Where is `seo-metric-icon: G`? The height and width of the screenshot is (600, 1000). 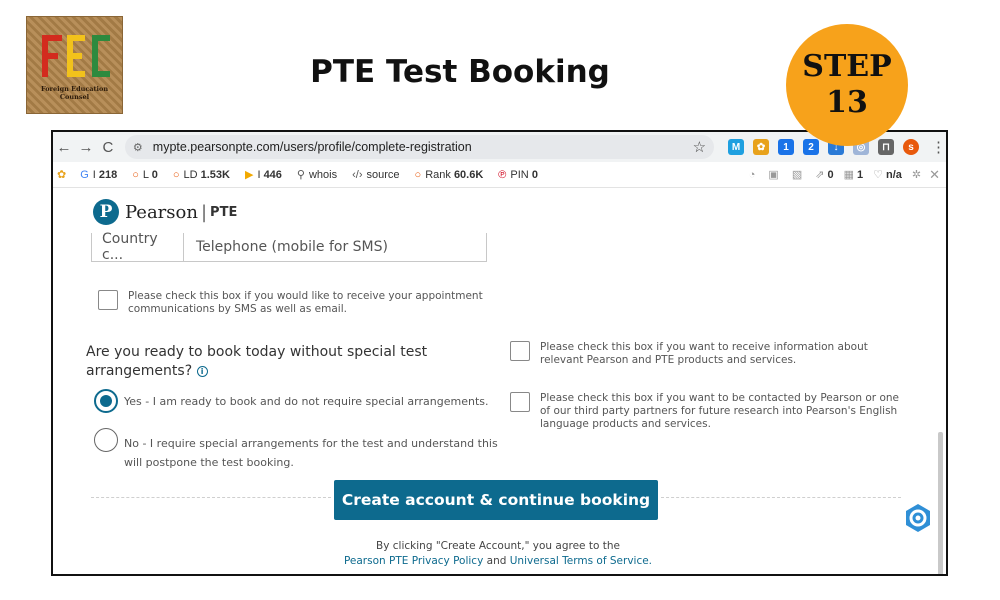 seo-metric-icon: G is located at coordinates (84, 174).